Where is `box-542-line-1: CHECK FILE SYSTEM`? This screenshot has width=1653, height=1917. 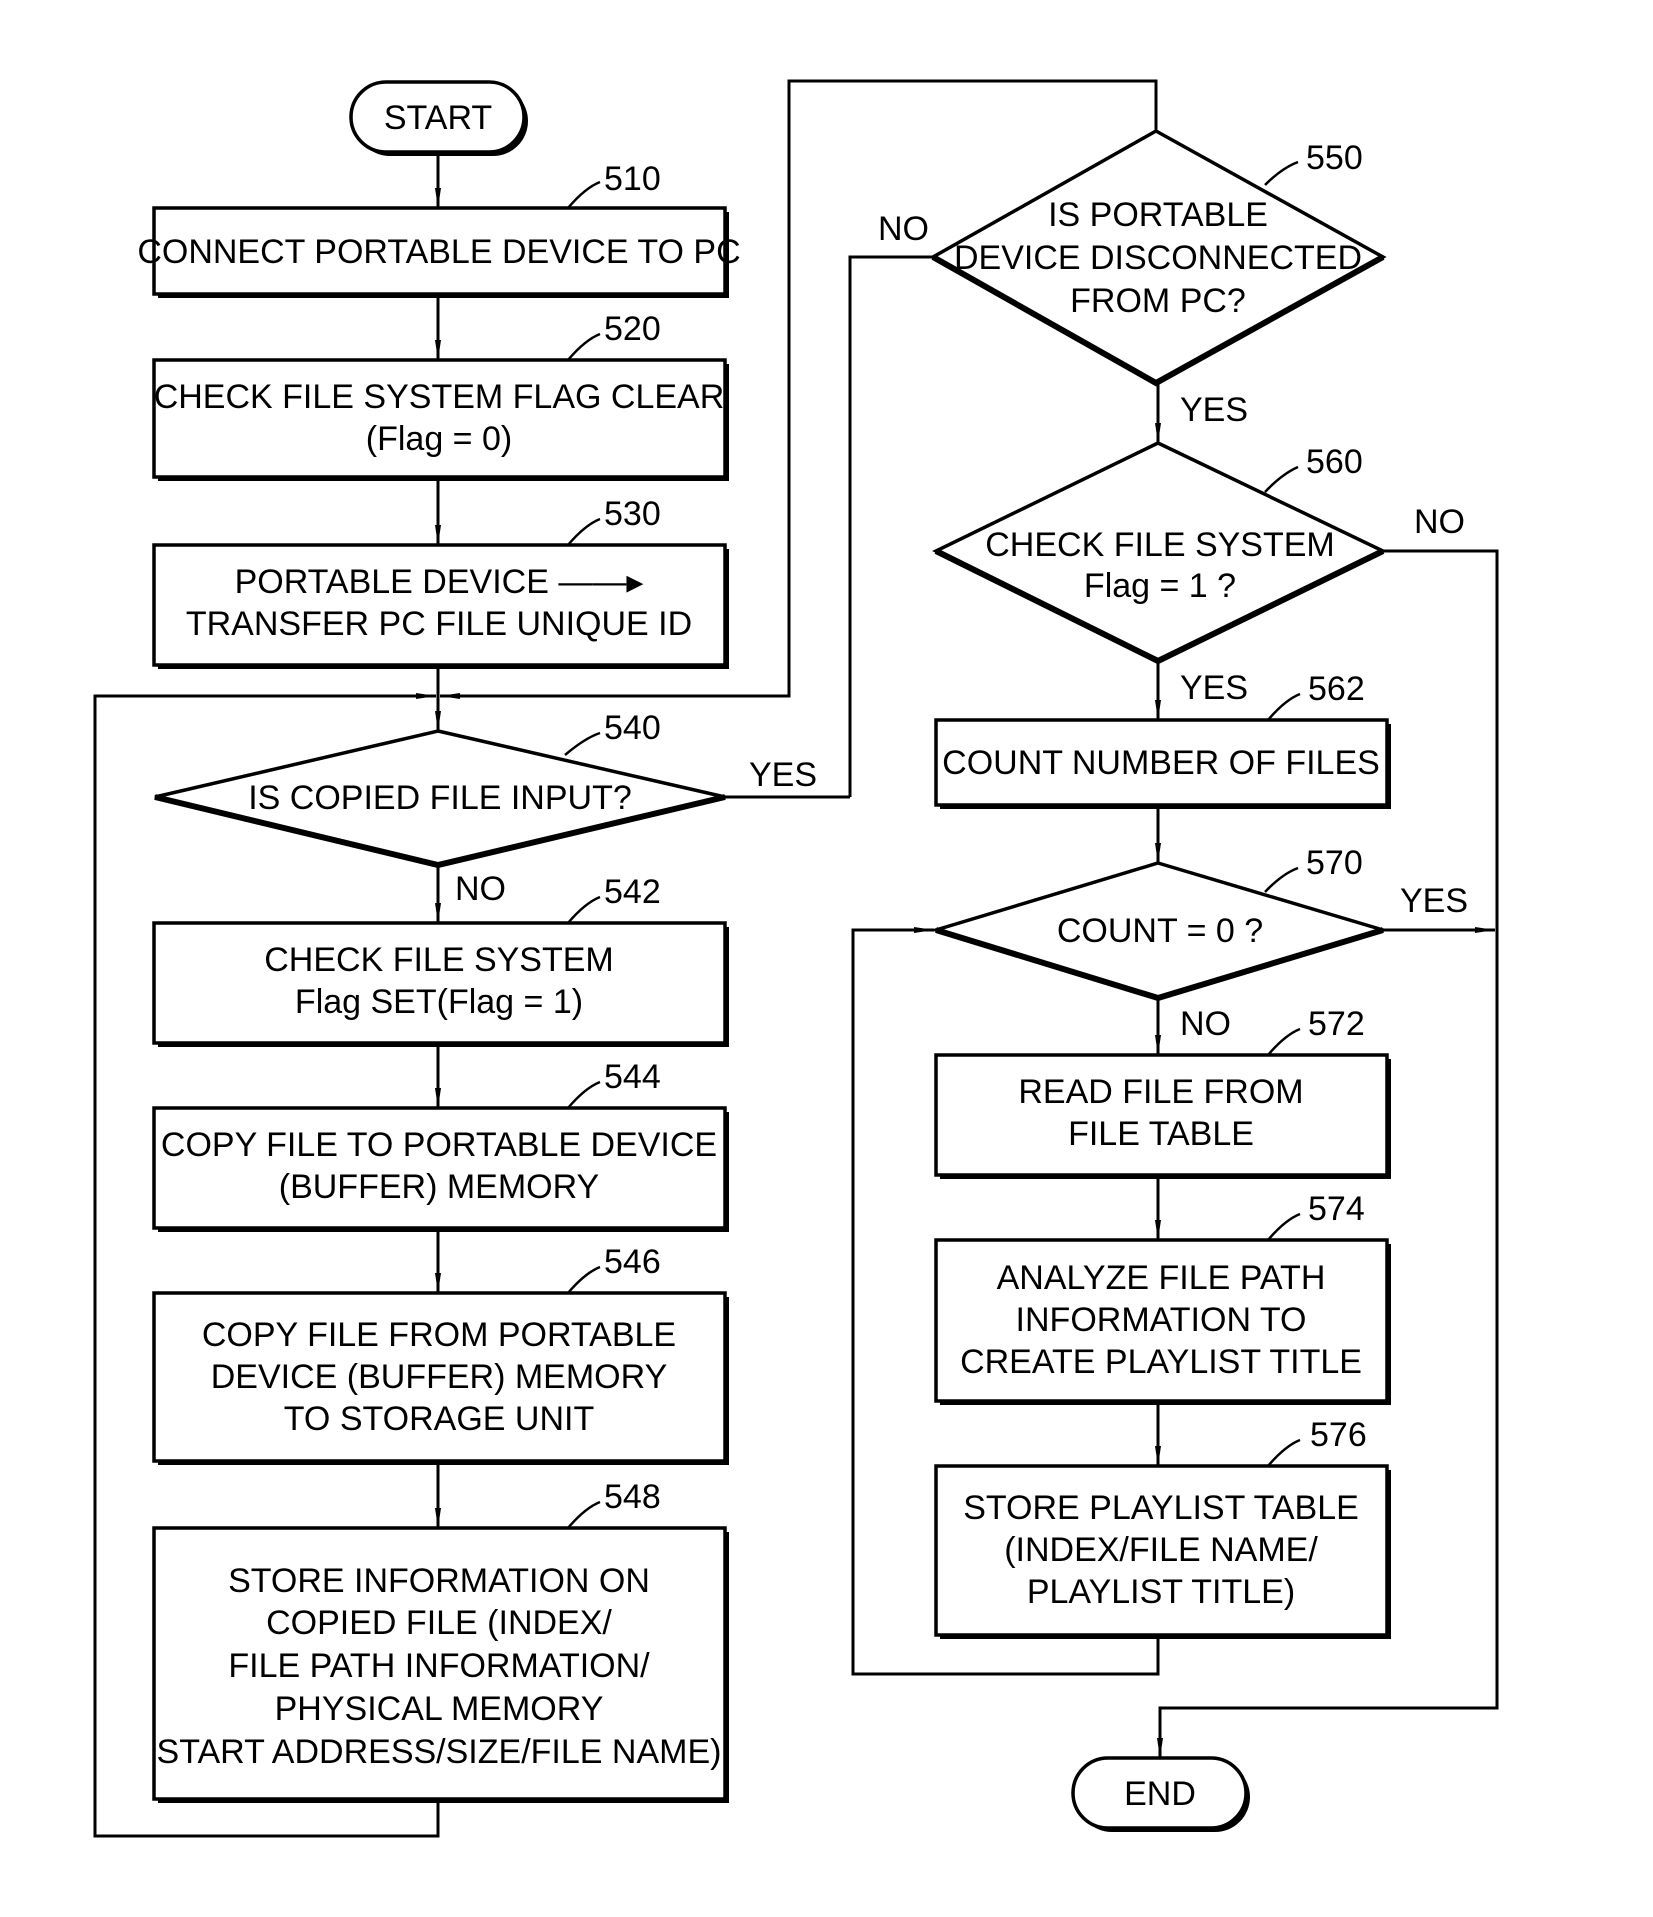
box-542-line-1: CHECK FILE SYSTEM is located at coordinates (439, 960).